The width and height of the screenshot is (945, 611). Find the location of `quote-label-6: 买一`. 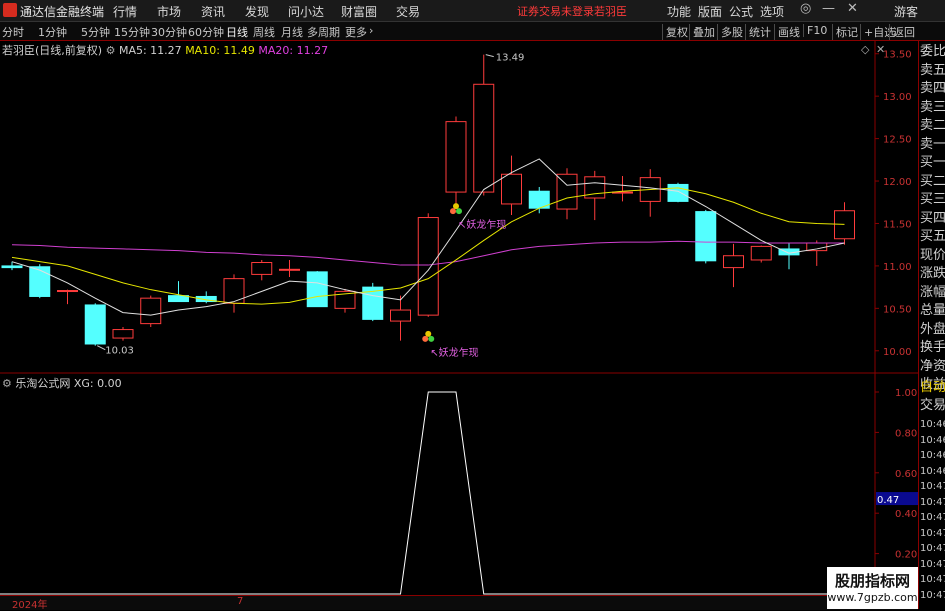

quote-label-6: 买一 is located at coordinates (932, 162).